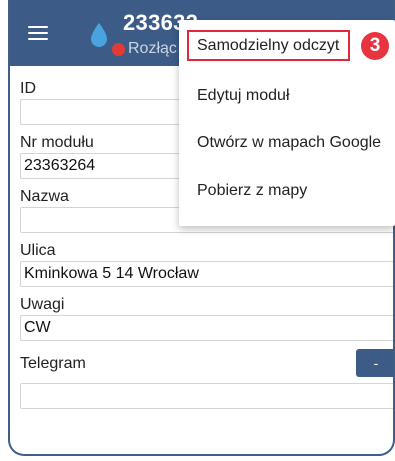 Image resolution: width=395 pixels, height=461 pixels. I want to click on menu-item-open-google-maps: Otwórz w mapach Google, so click(287, 143).